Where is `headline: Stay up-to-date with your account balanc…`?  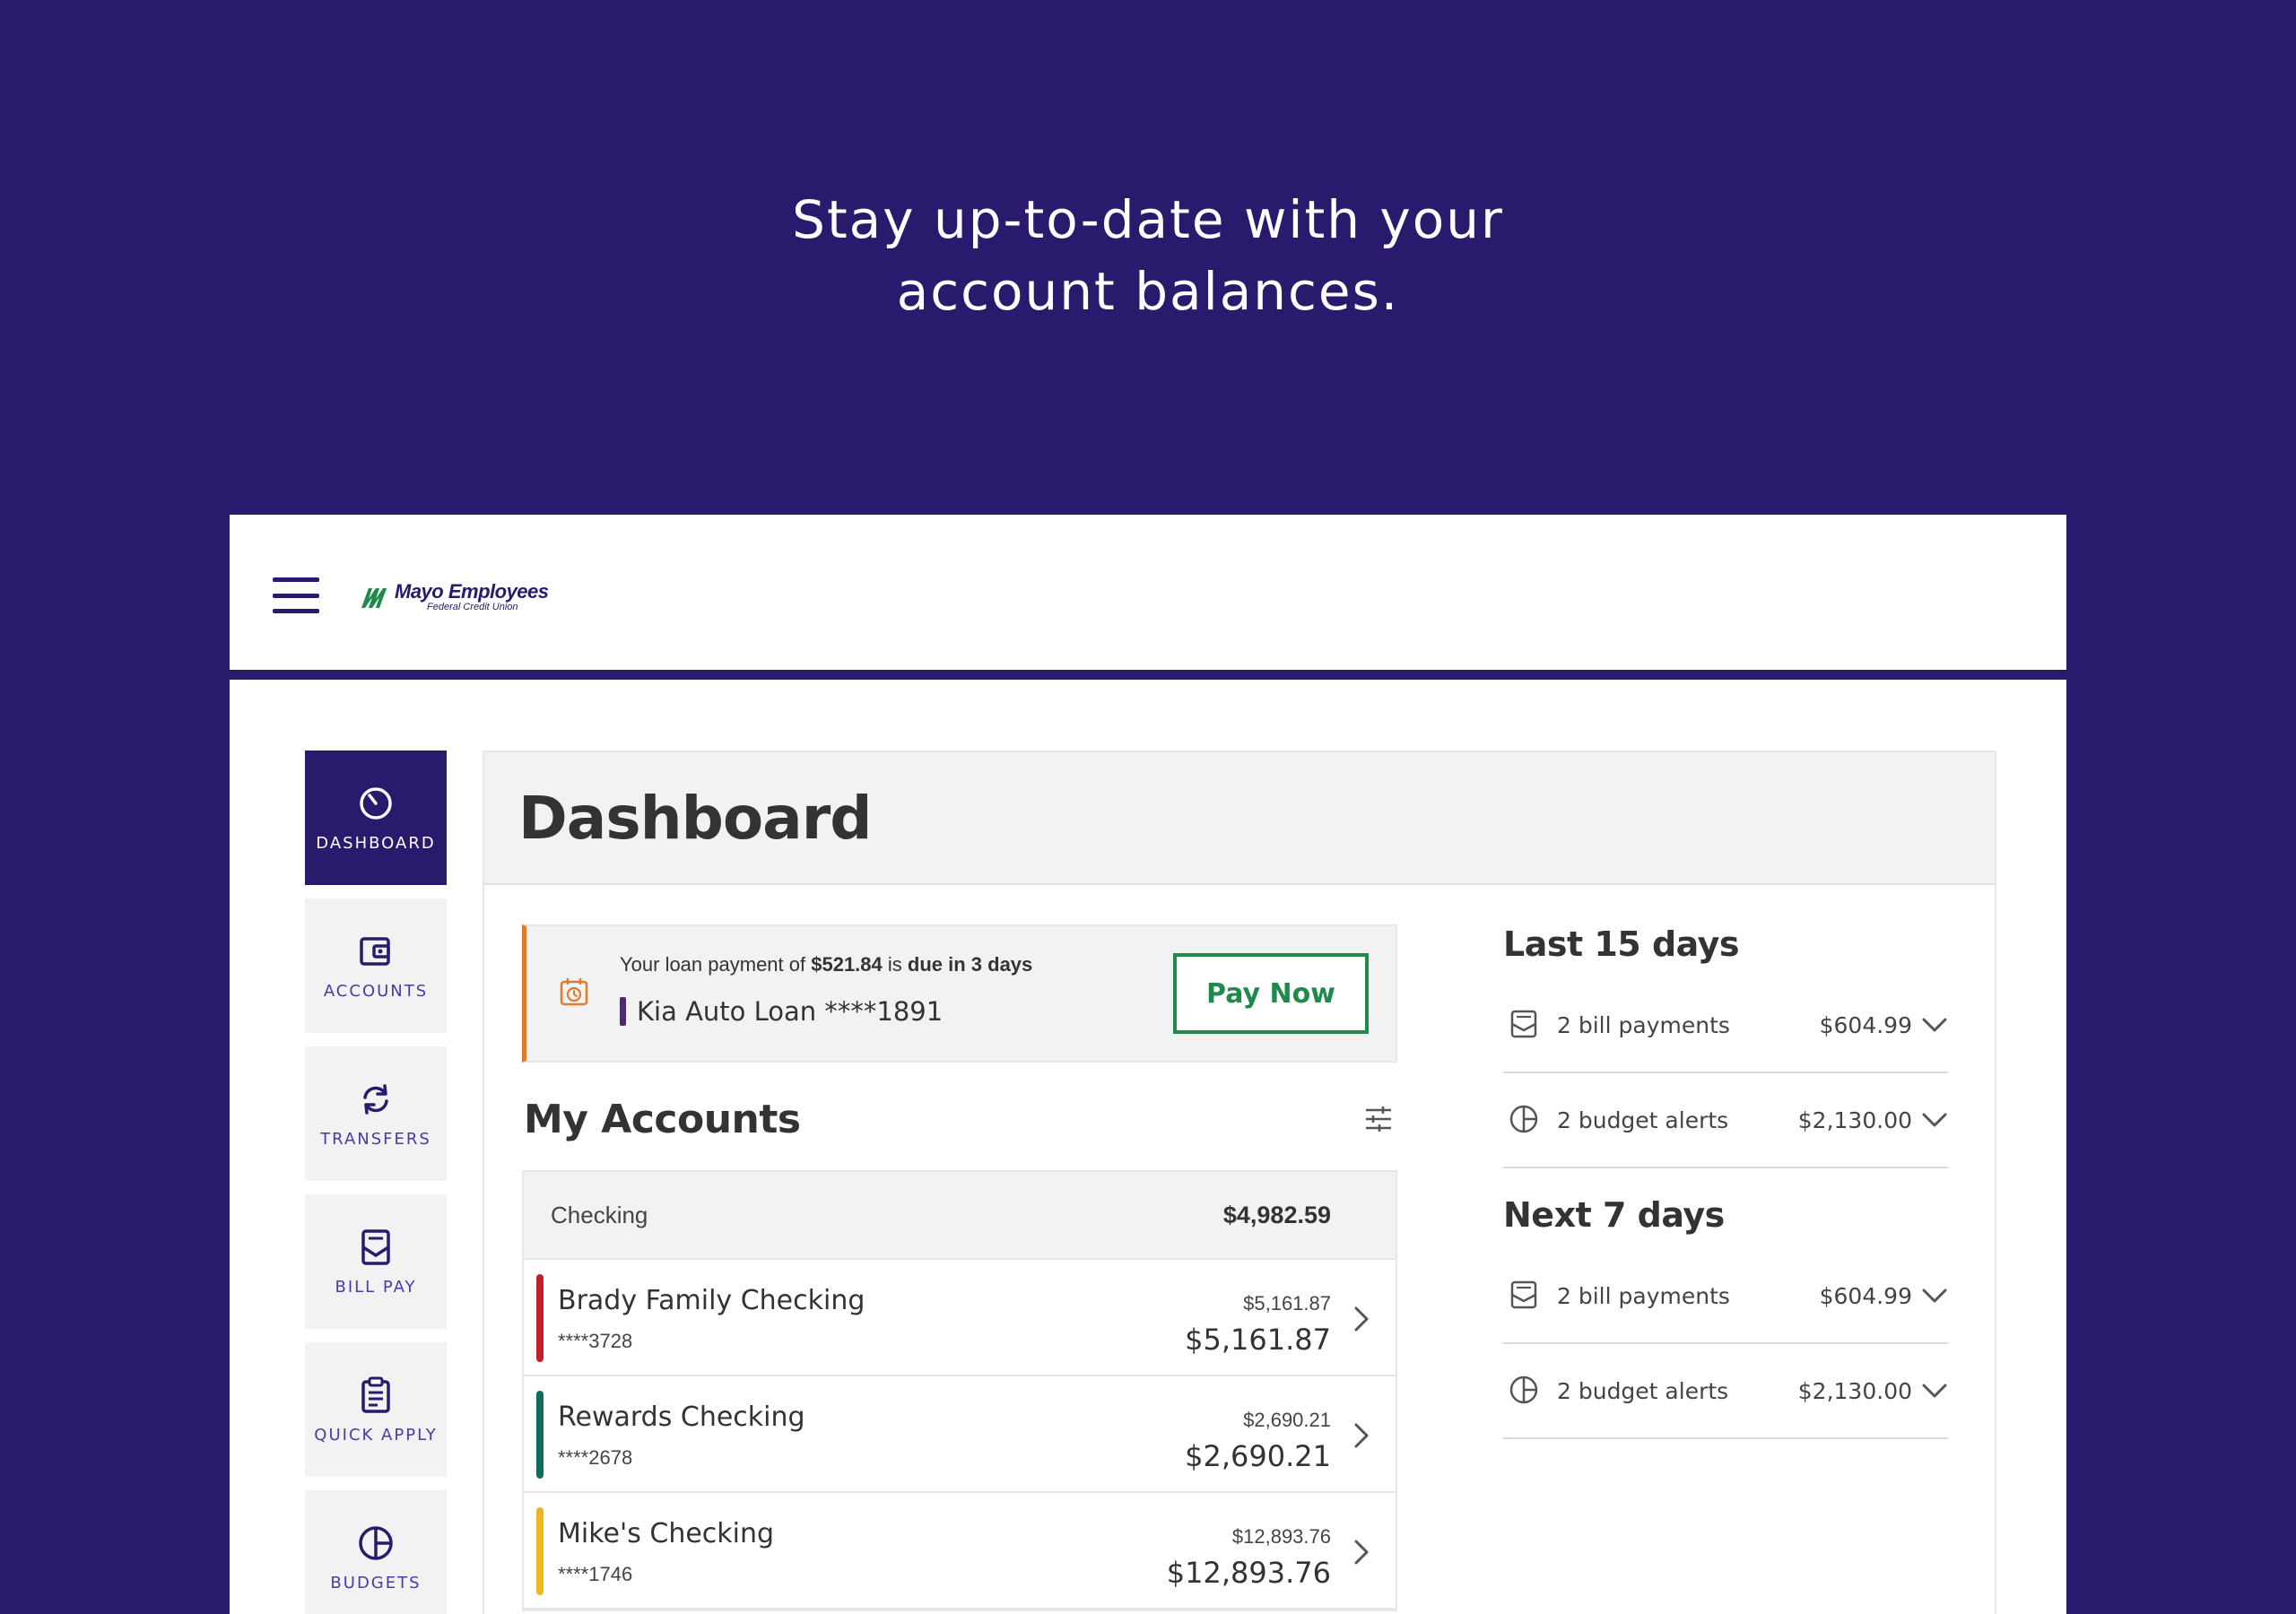
headline: Stay up-to-date with your account balanc… is located at coordinates (1148, 255).